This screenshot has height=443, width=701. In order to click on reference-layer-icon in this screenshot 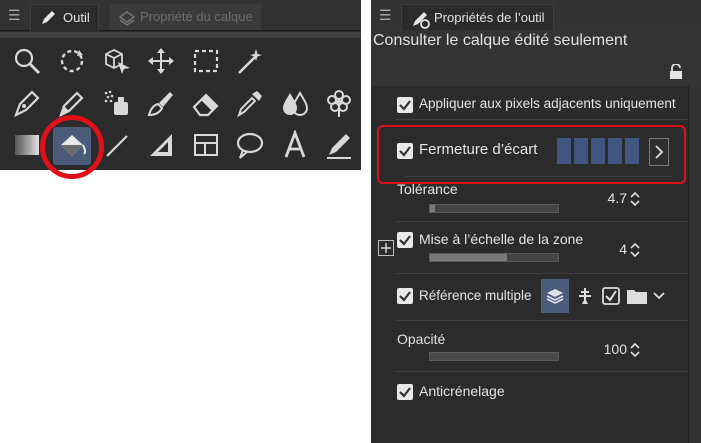, I will do `click(585, 296)`.